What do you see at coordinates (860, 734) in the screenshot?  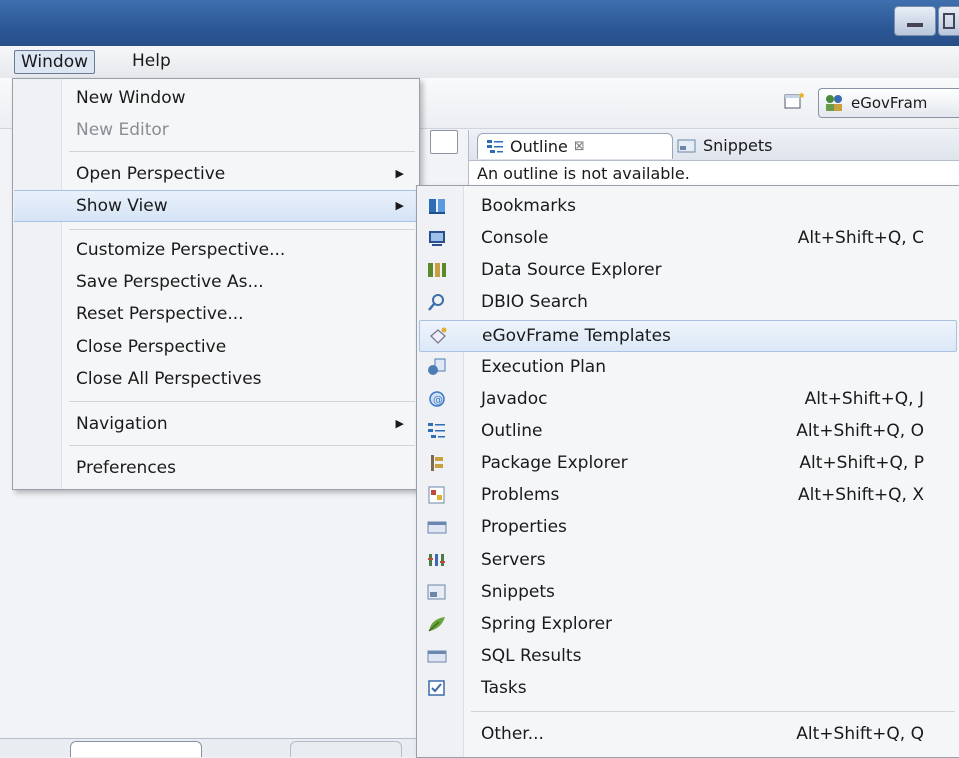 I see `view-item-shortcut: Alt+Shift+Q, Q` at bounding box center [860, 734].